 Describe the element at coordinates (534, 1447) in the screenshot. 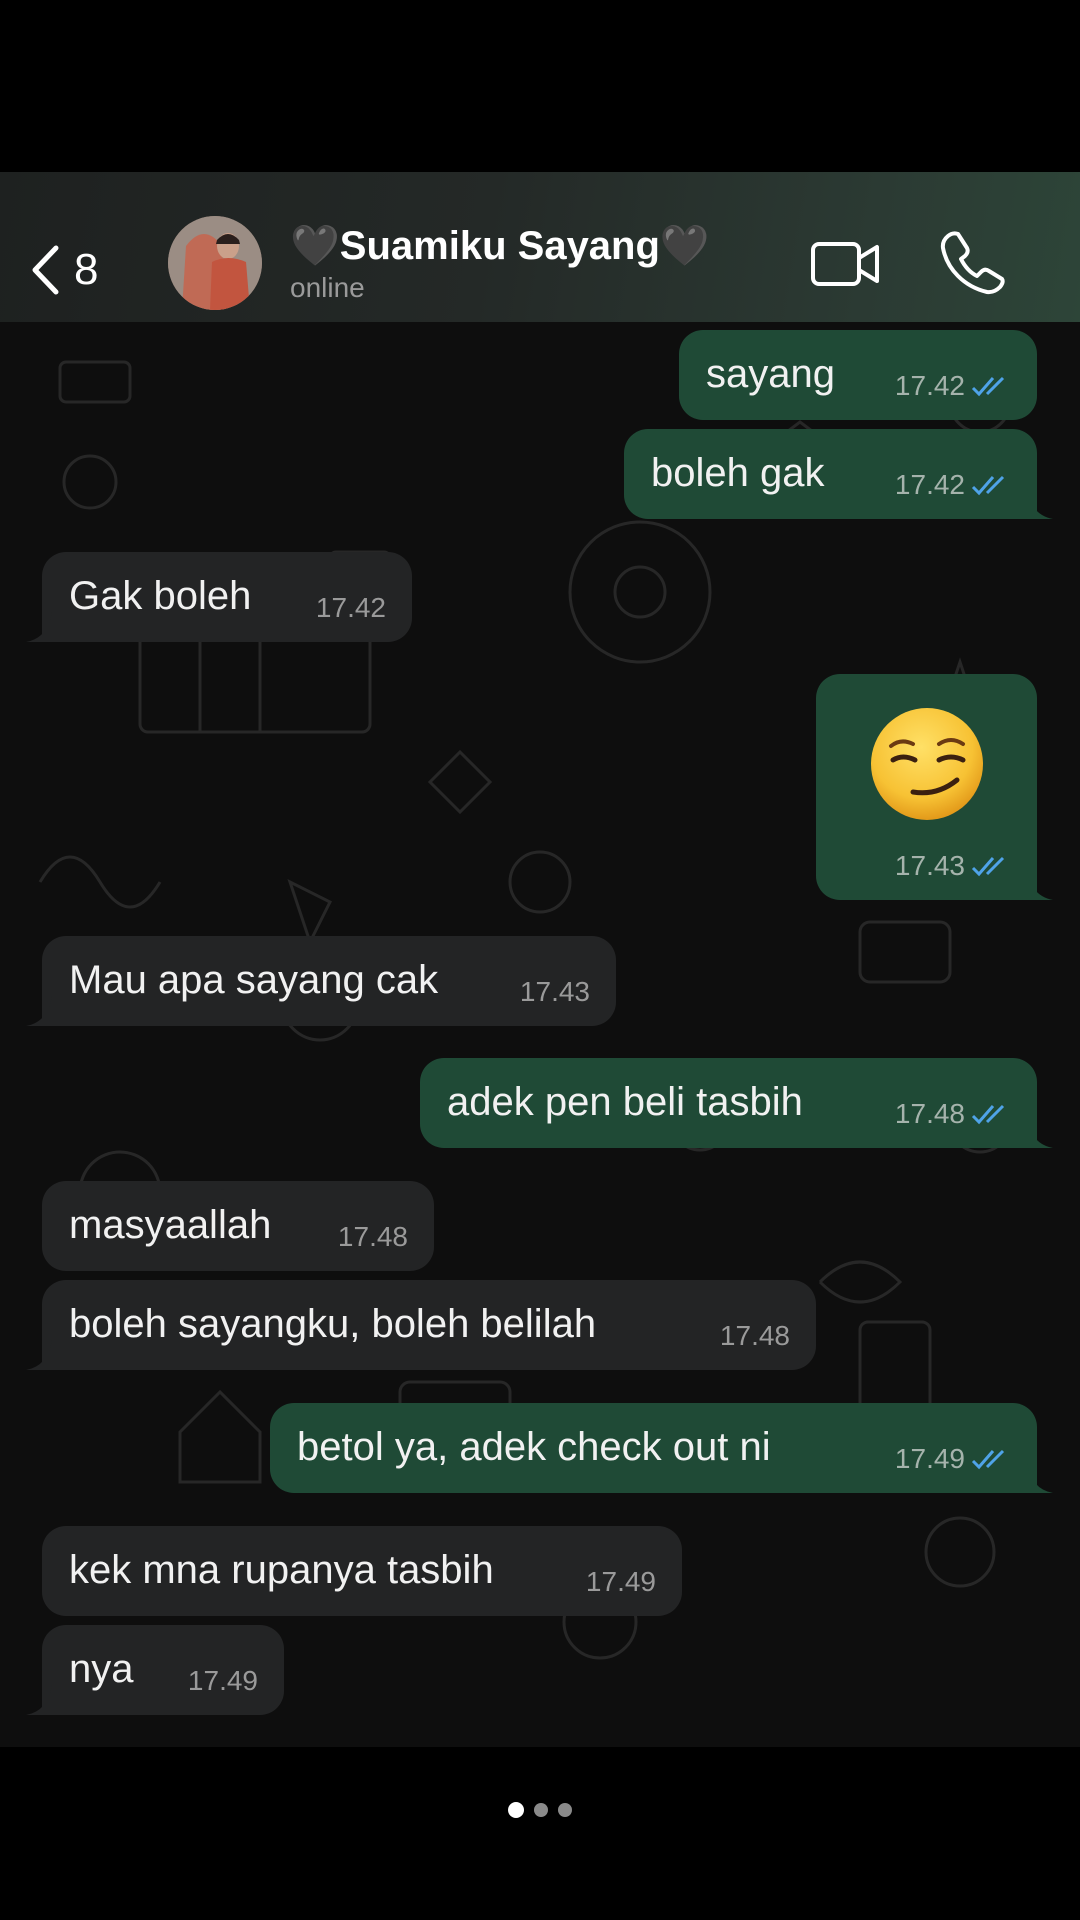

I see `message-text: betol ya, adek check out ni` at that location.